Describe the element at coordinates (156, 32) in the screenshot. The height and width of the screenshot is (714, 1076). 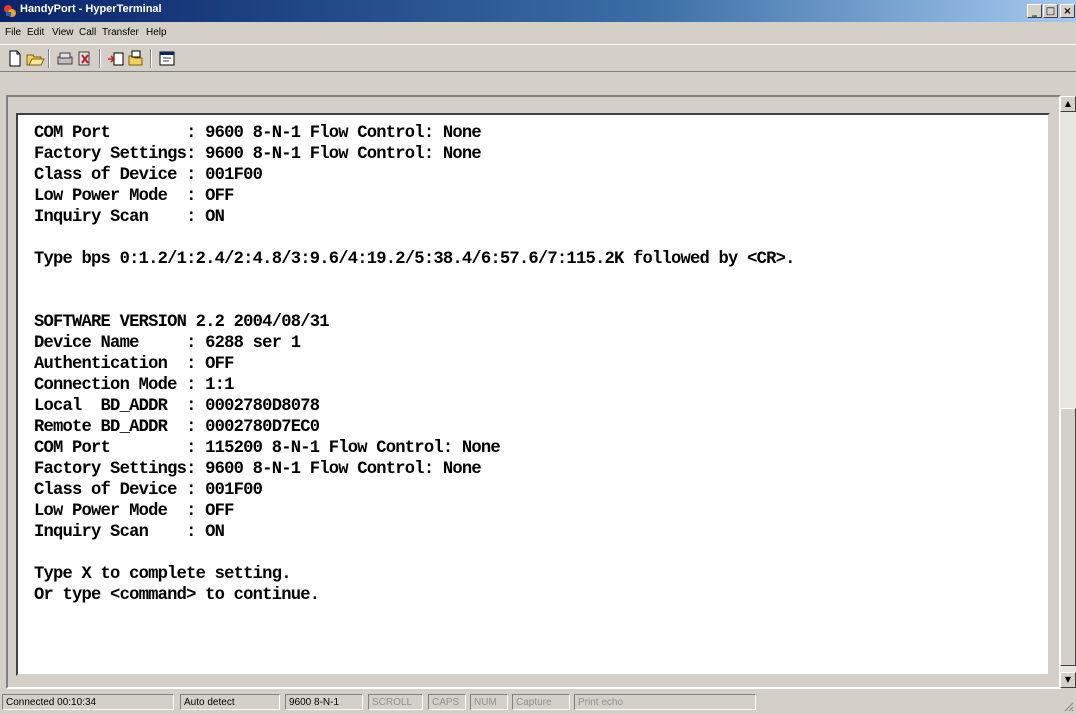
I see `menu-help: Help` at that location.